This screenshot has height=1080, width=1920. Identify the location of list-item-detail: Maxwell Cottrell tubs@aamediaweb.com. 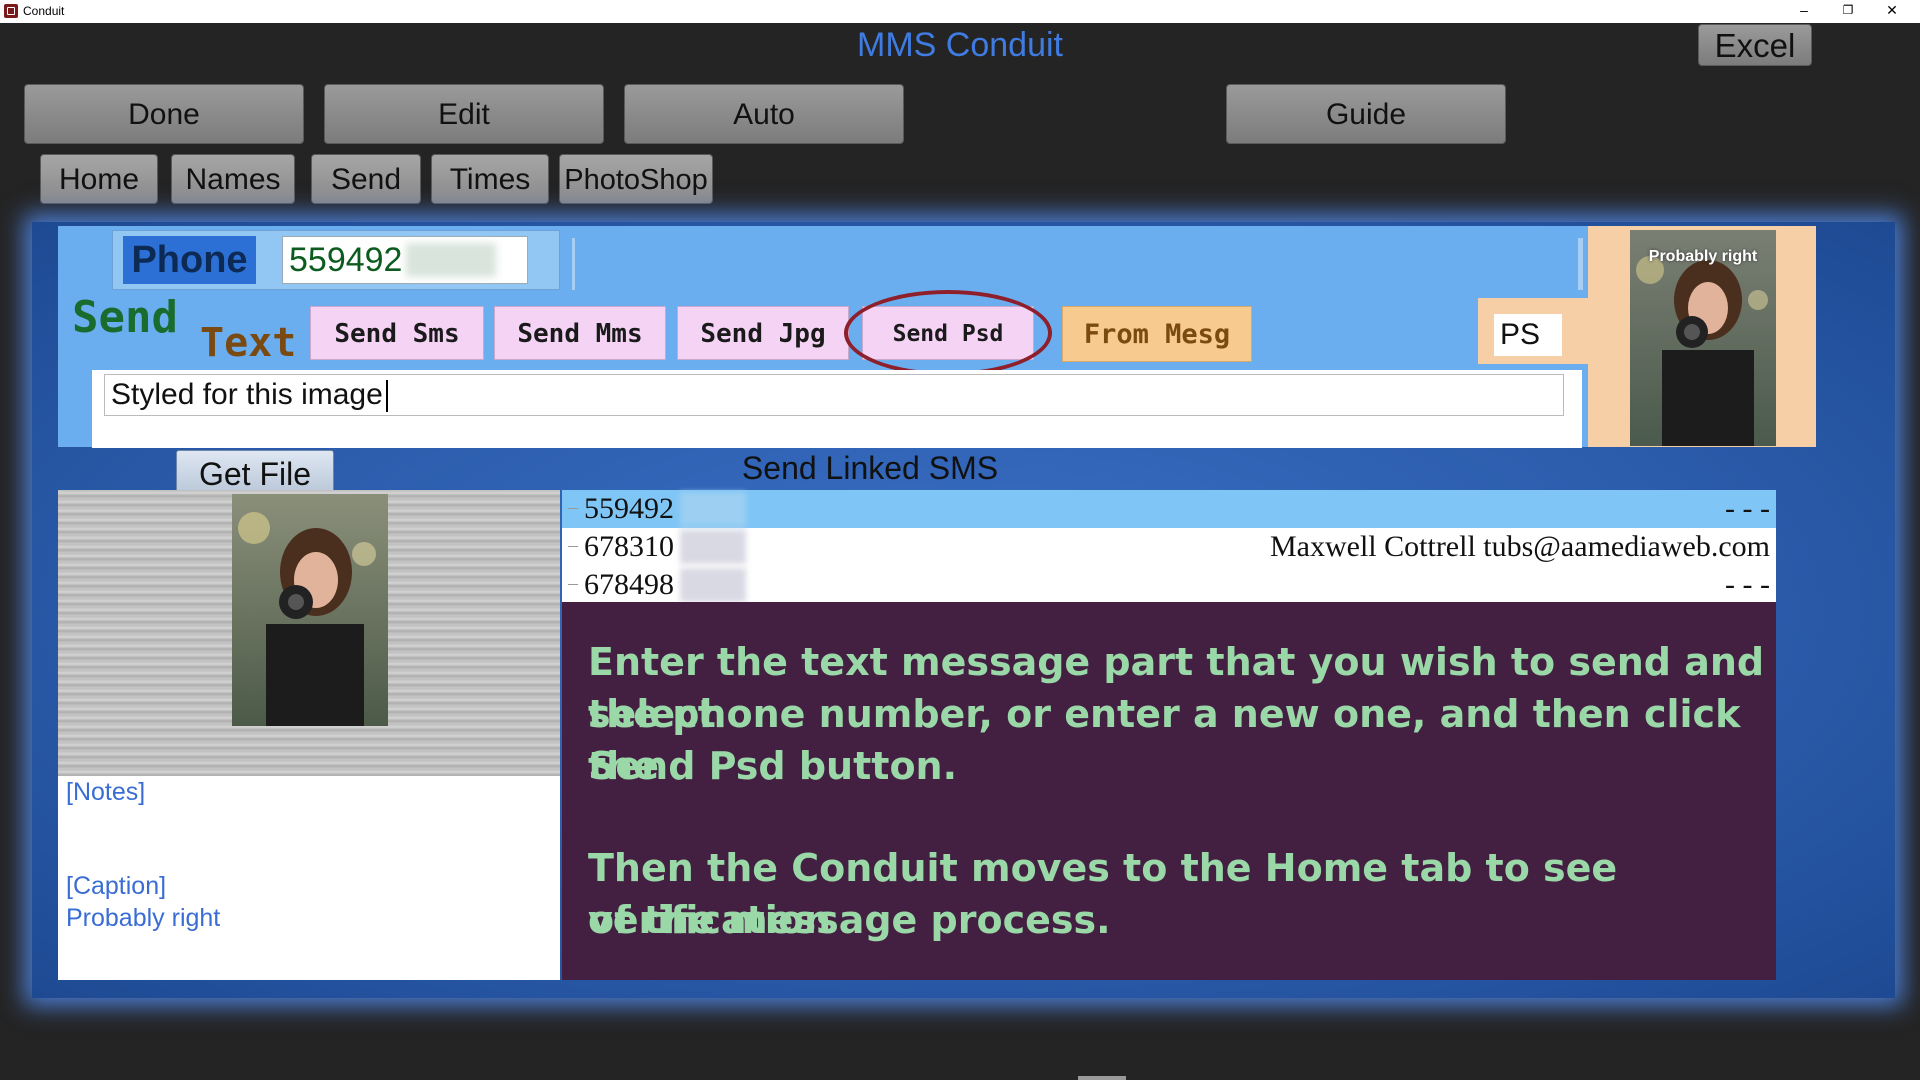
(1520, 546).